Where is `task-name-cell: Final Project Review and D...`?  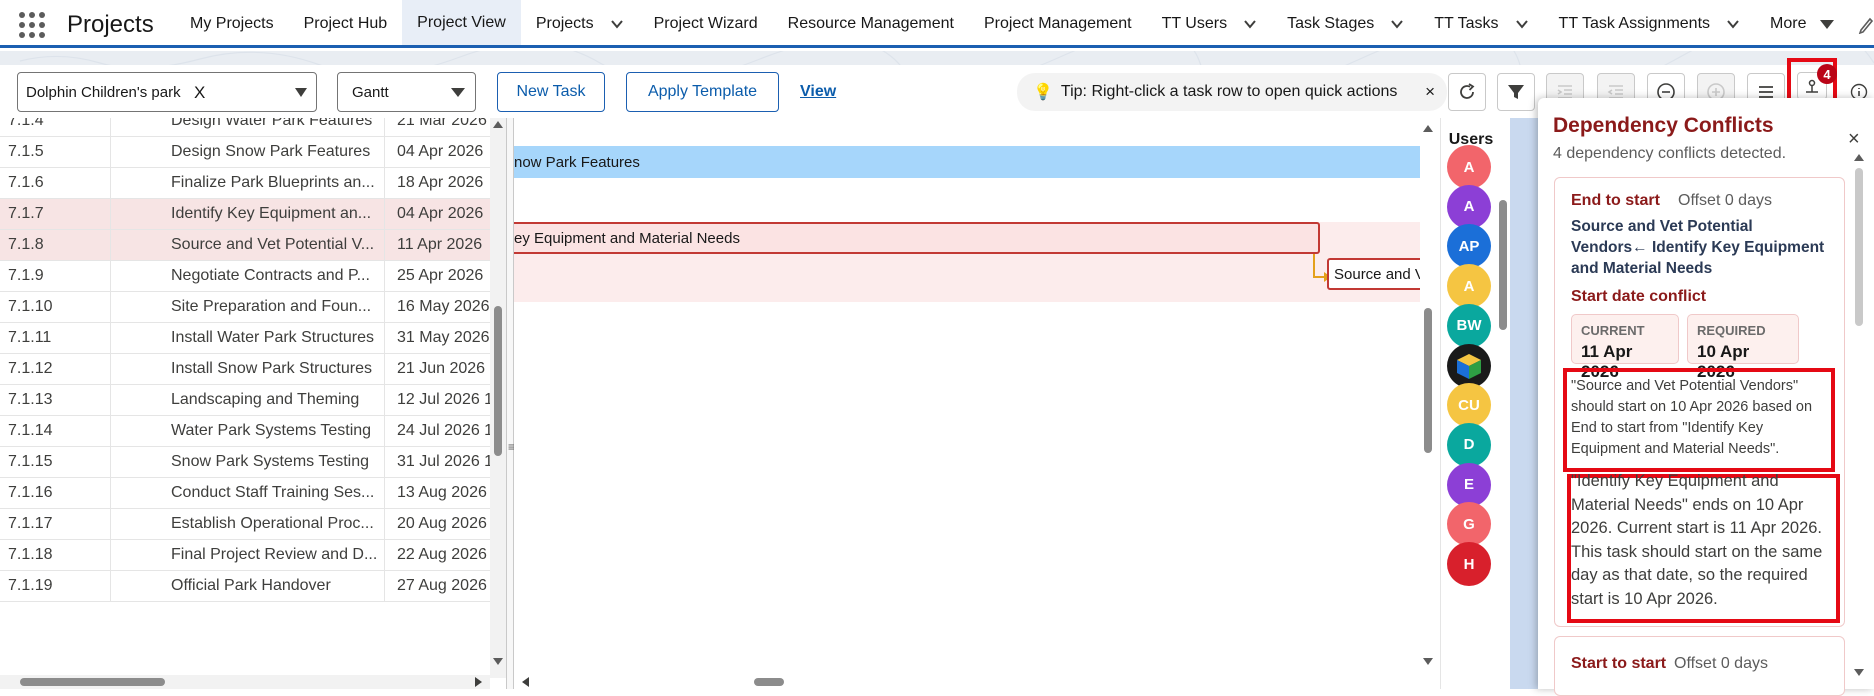
task-name-cell: Final Project Review and D... is located at coordinates (248, 555).